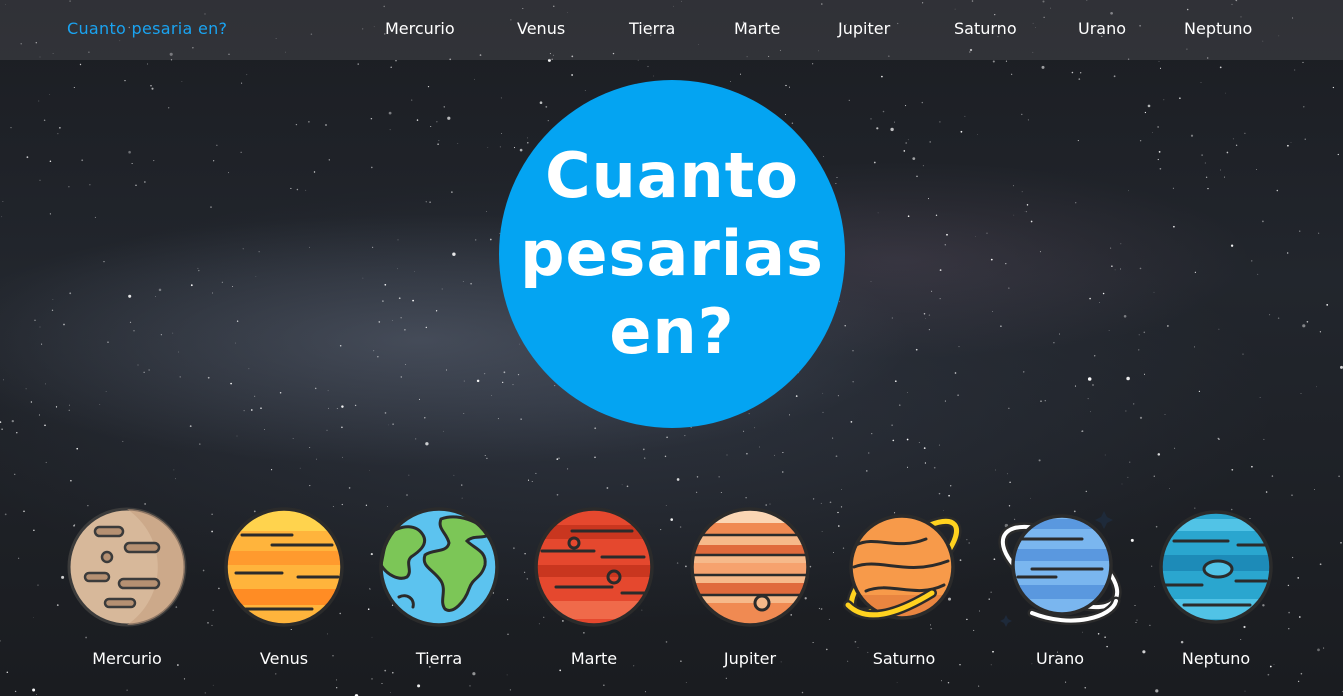 This screenshot has height=696, width=1343. Describe the element at coordinates (420, 28) in the screenshot. I see `nav-link-mercurio: Mercurio` at that location.